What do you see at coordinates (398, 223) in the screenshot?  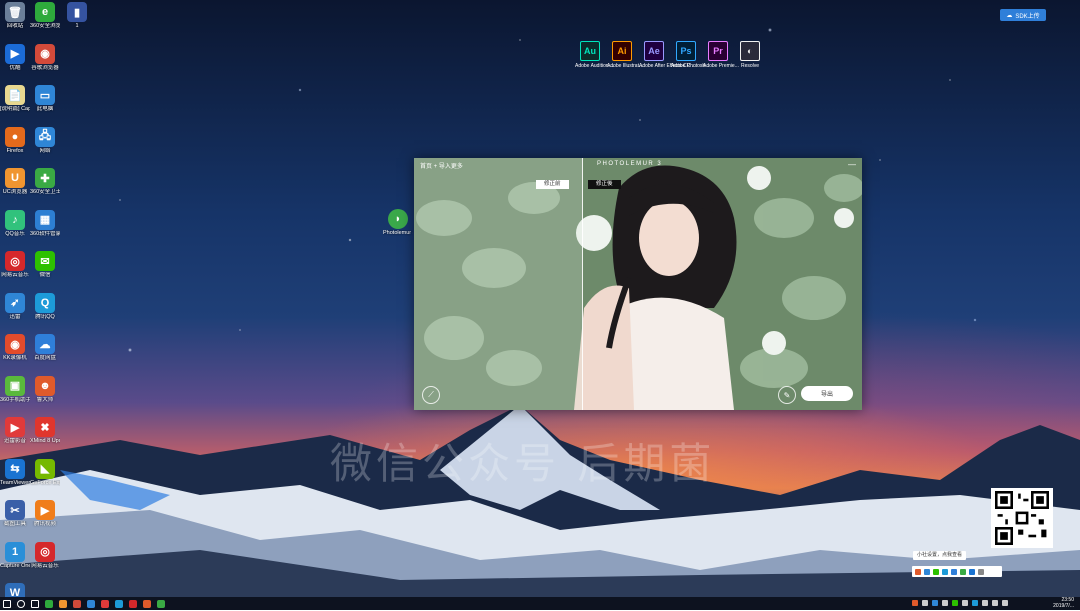 I see `photolemur-shortcut: ◗ Photolemur 3` at bounding box center [398, 223].